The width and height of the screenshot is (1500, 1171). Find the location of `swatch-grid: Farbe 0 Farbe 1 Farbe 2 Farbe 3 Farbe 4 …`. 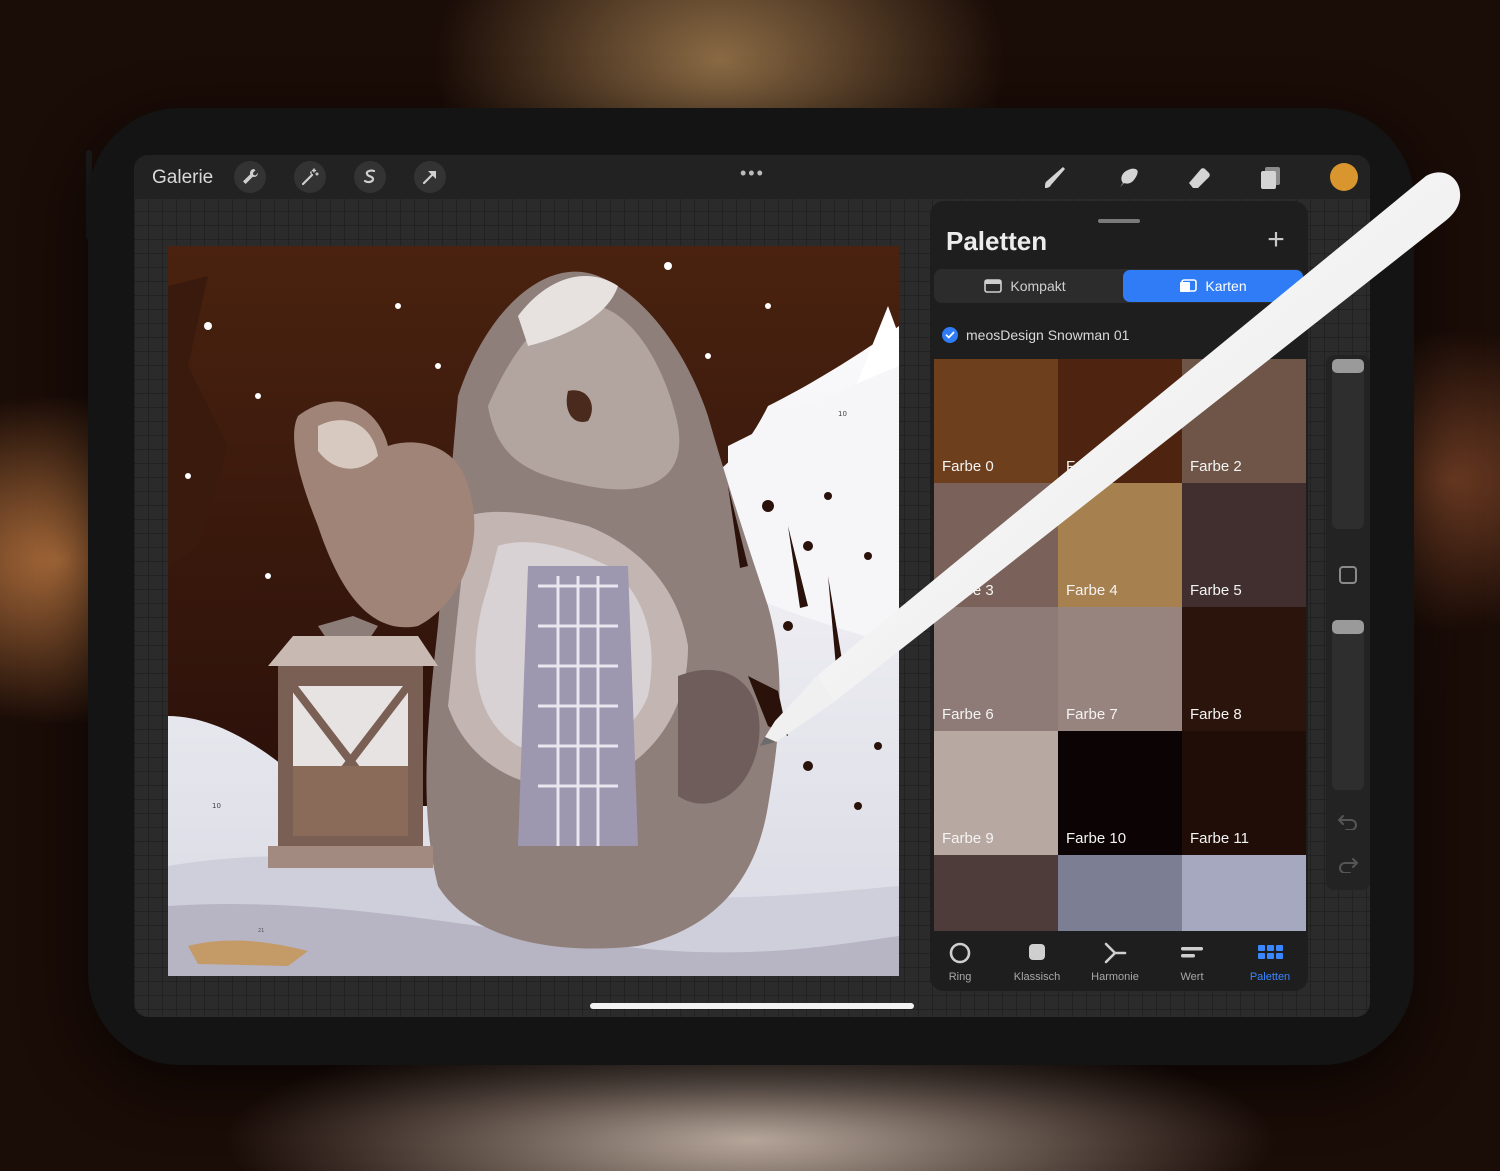

swatch-grid: Farbe 0 Farbe 1 Farbe 2 Farbe 3 Farbe 4 … is located at coordinates (1120, 669).